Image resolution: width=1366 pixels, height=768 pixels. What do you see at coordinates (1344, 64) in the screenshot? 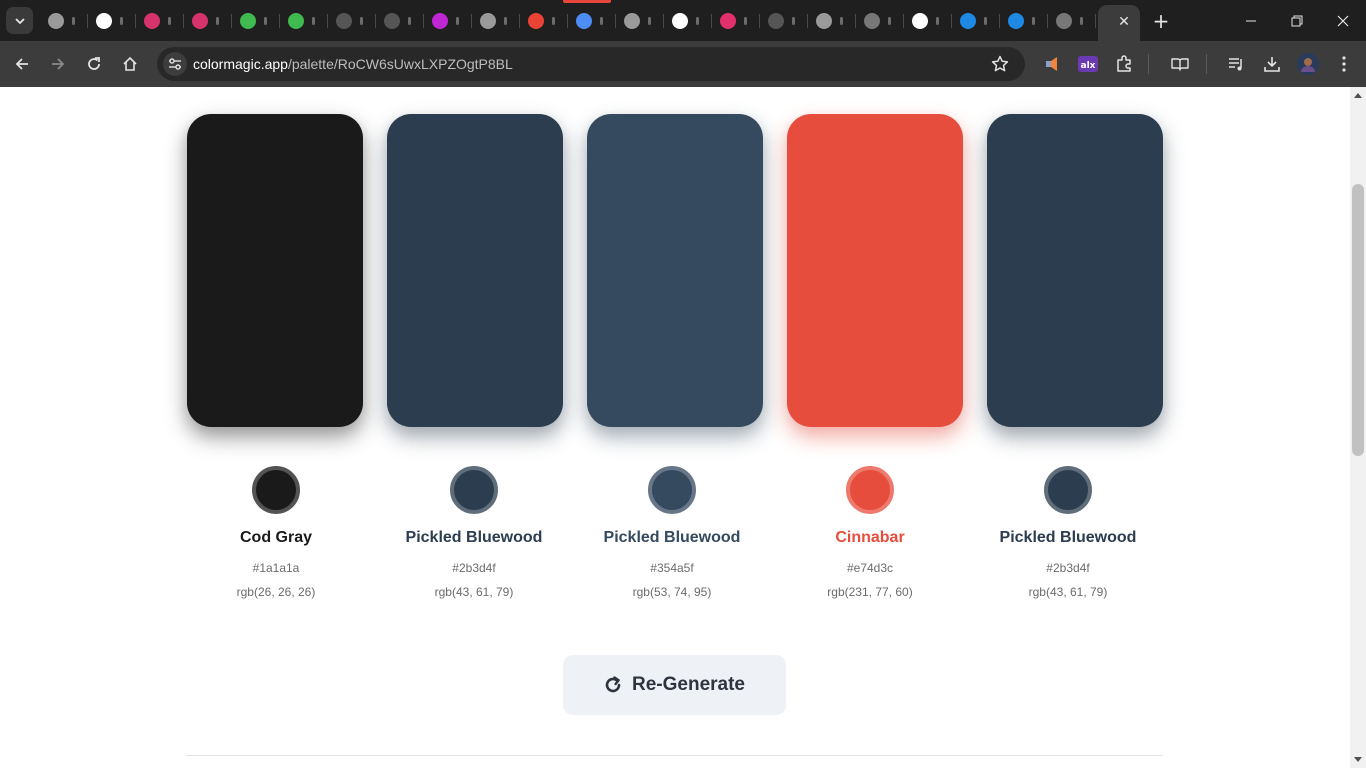
I see `browser-menu-button` at bounding box center [1344, 64].